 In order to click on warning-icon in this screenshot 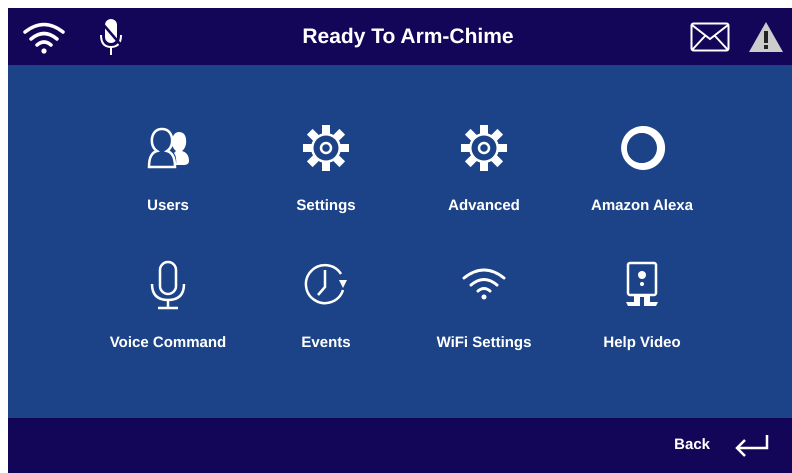, I will do `click(766, 36)`.